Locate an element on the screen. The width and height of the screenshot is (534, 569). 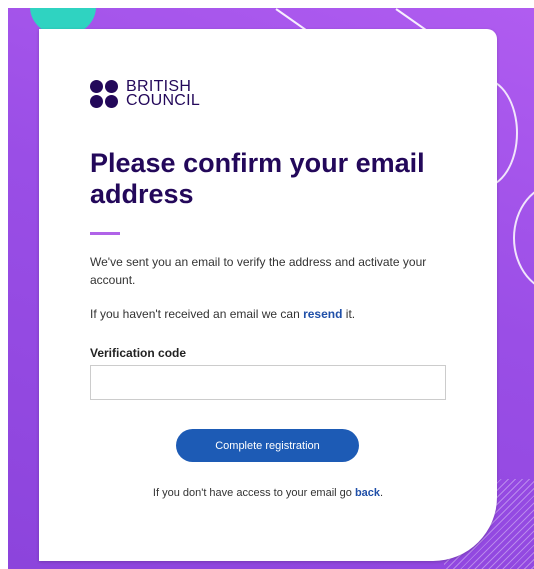
complete-registration-button: Complete registration is located at coordinates (267, 445).